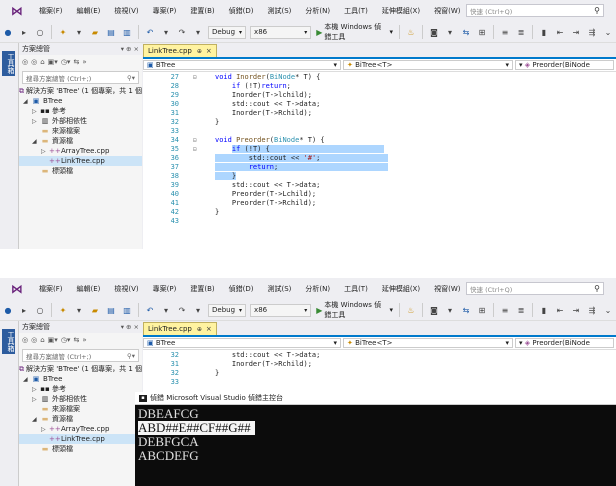  What do you see at coordinates (165, 289) in the screenshot?
I see `menu-item: 專案(P)` at bounding box center [165, 289].